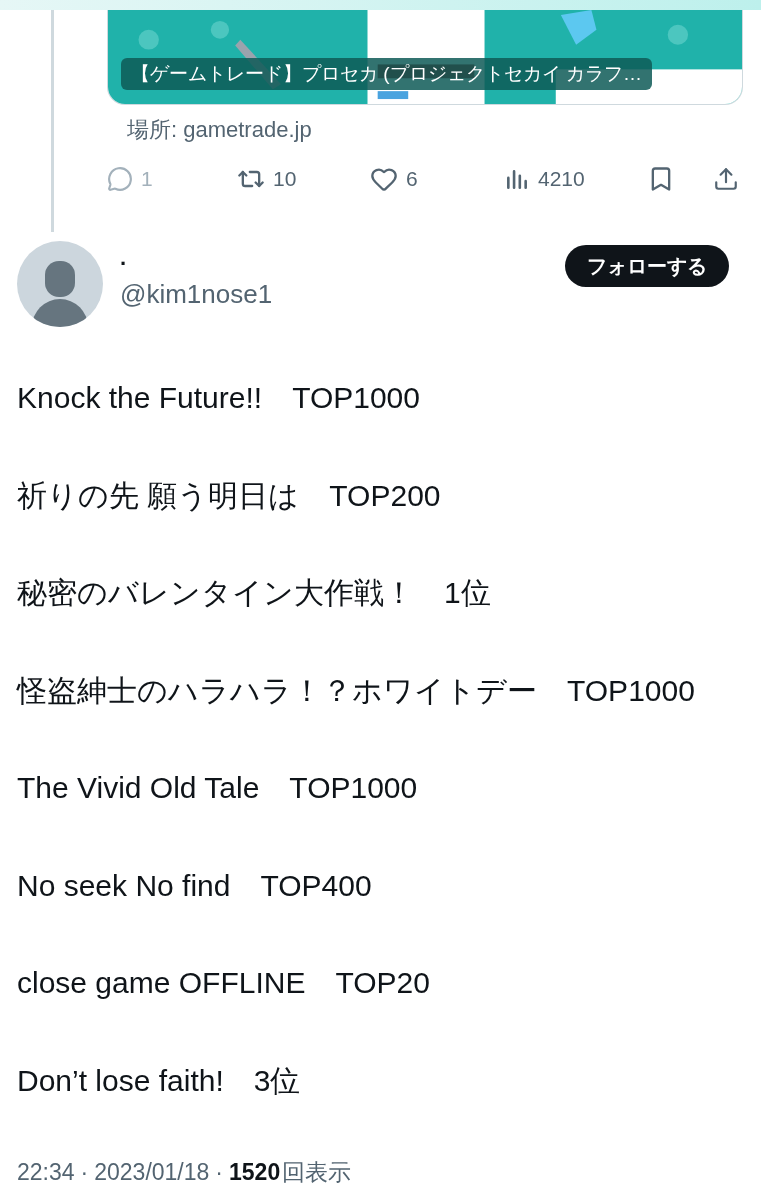  Describe the element at coordinates (224, 983) in the screenshot. I see `tweet-text-line: close game OFFLINE TOP20` at that location.